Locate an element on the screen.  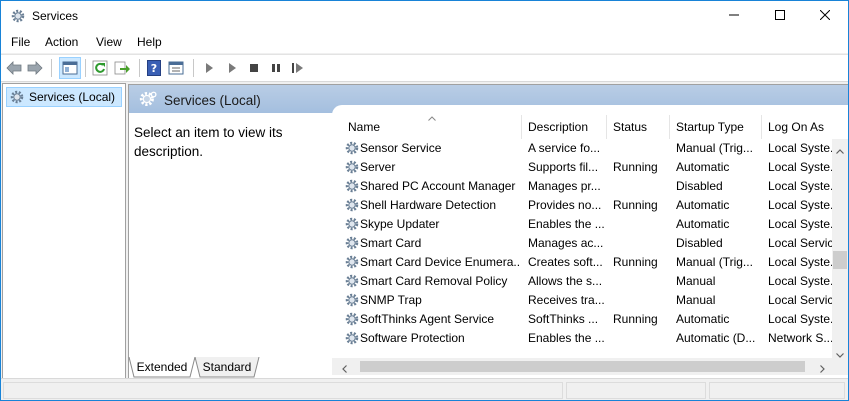
menu-bar: File Action View Help is located at coordinates (424, 42).